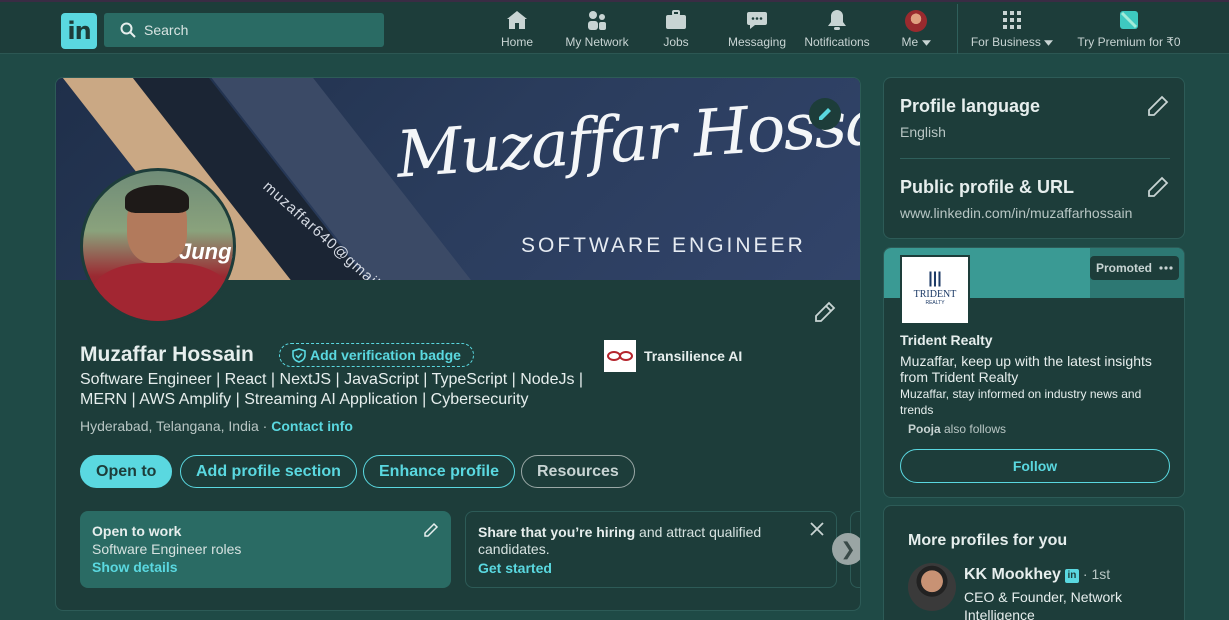  What do you see at coordinates (259, 30) in the screenshot?
I see `search-input` at bounding box center [259, 30].